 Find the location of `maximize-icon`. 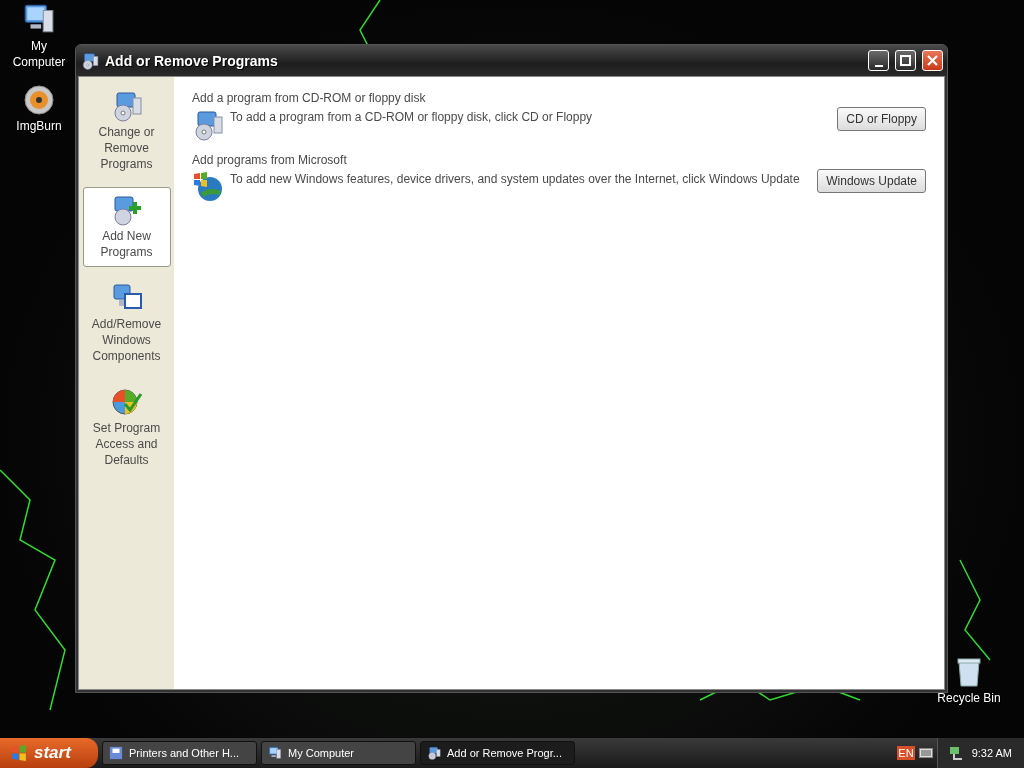

maximize-icon is located at coordinates (905, 60).